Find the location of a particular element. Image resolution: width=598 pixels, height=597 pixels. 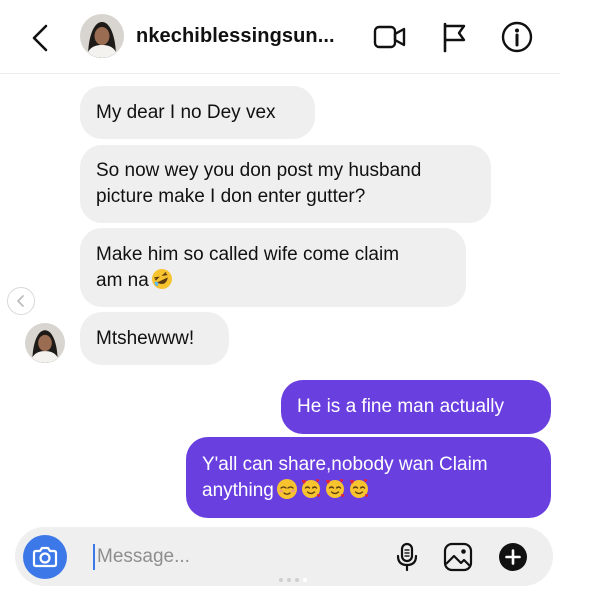

flag-icon is located at coordinates (454, 37).